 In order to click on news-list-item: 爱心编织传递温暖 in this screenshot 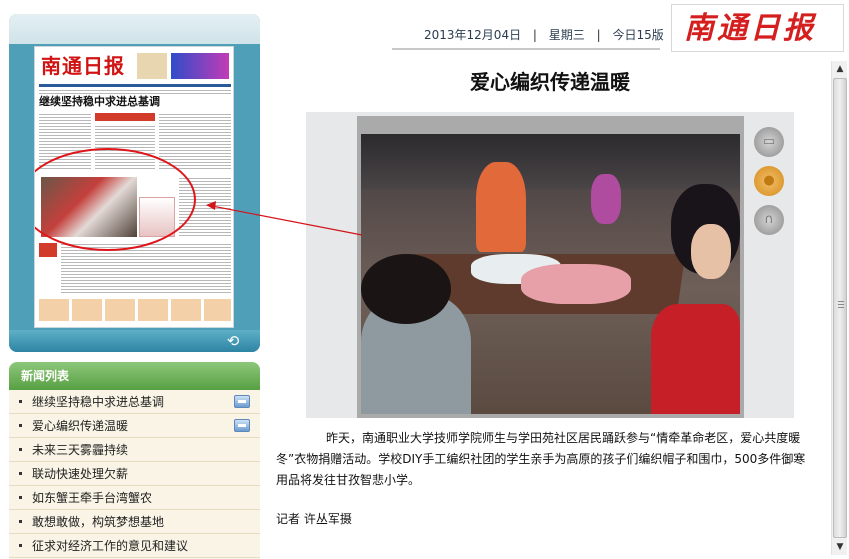, I will do `click(134, 426)`.